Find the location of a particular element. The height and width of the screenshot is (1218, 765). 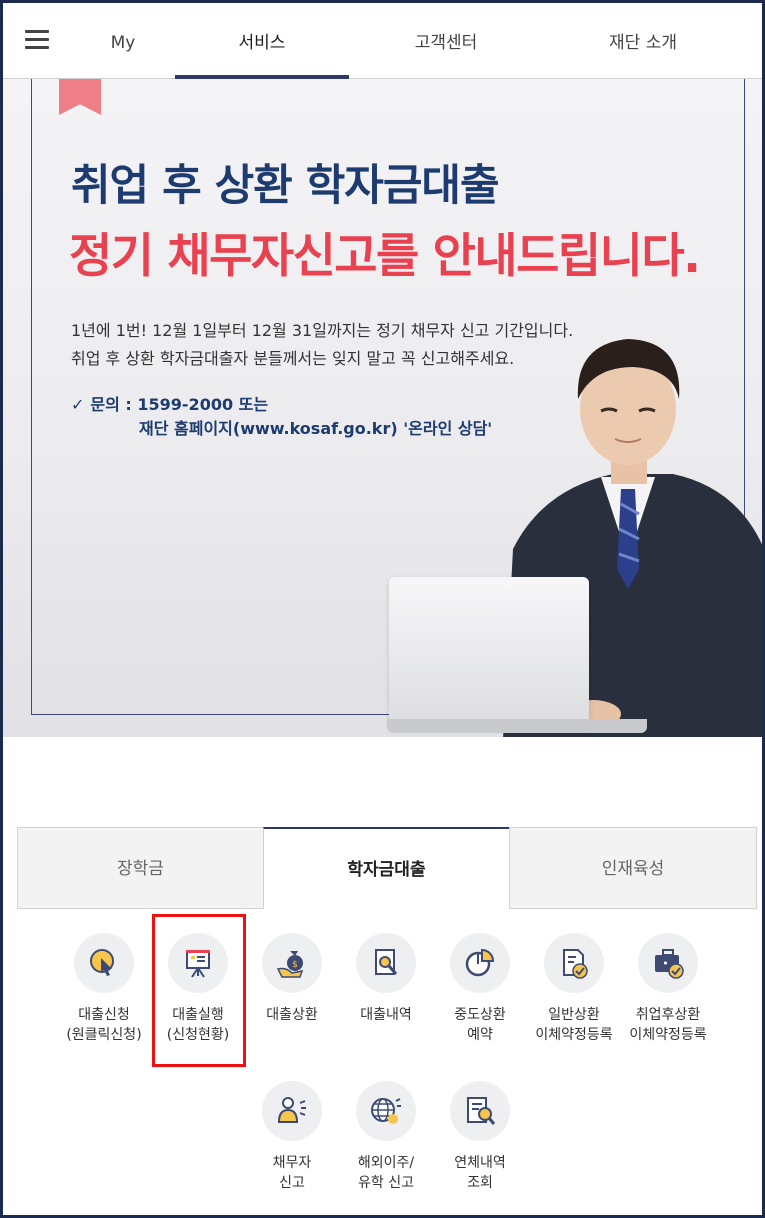

service-label-line1: 취업후상환 is located at coordinates (668, 1015).